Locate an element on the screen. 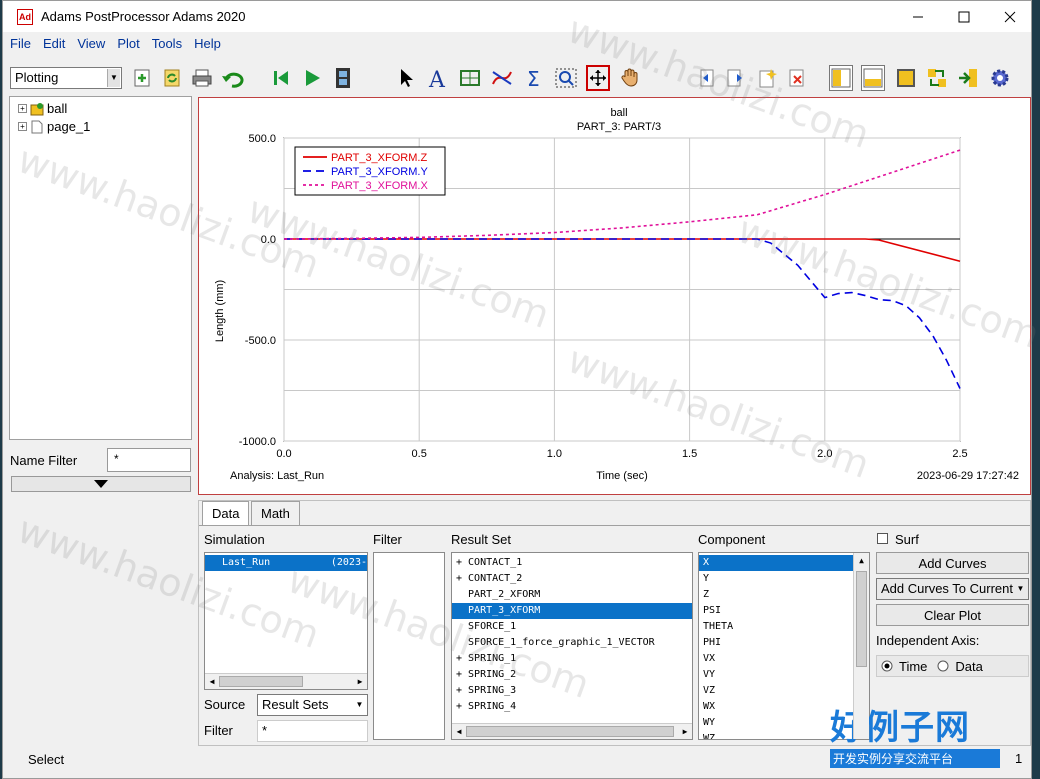 This screenshot has height=779, width=1040. component-vscrollbar: ▲ is located at coordinates (861, 646).